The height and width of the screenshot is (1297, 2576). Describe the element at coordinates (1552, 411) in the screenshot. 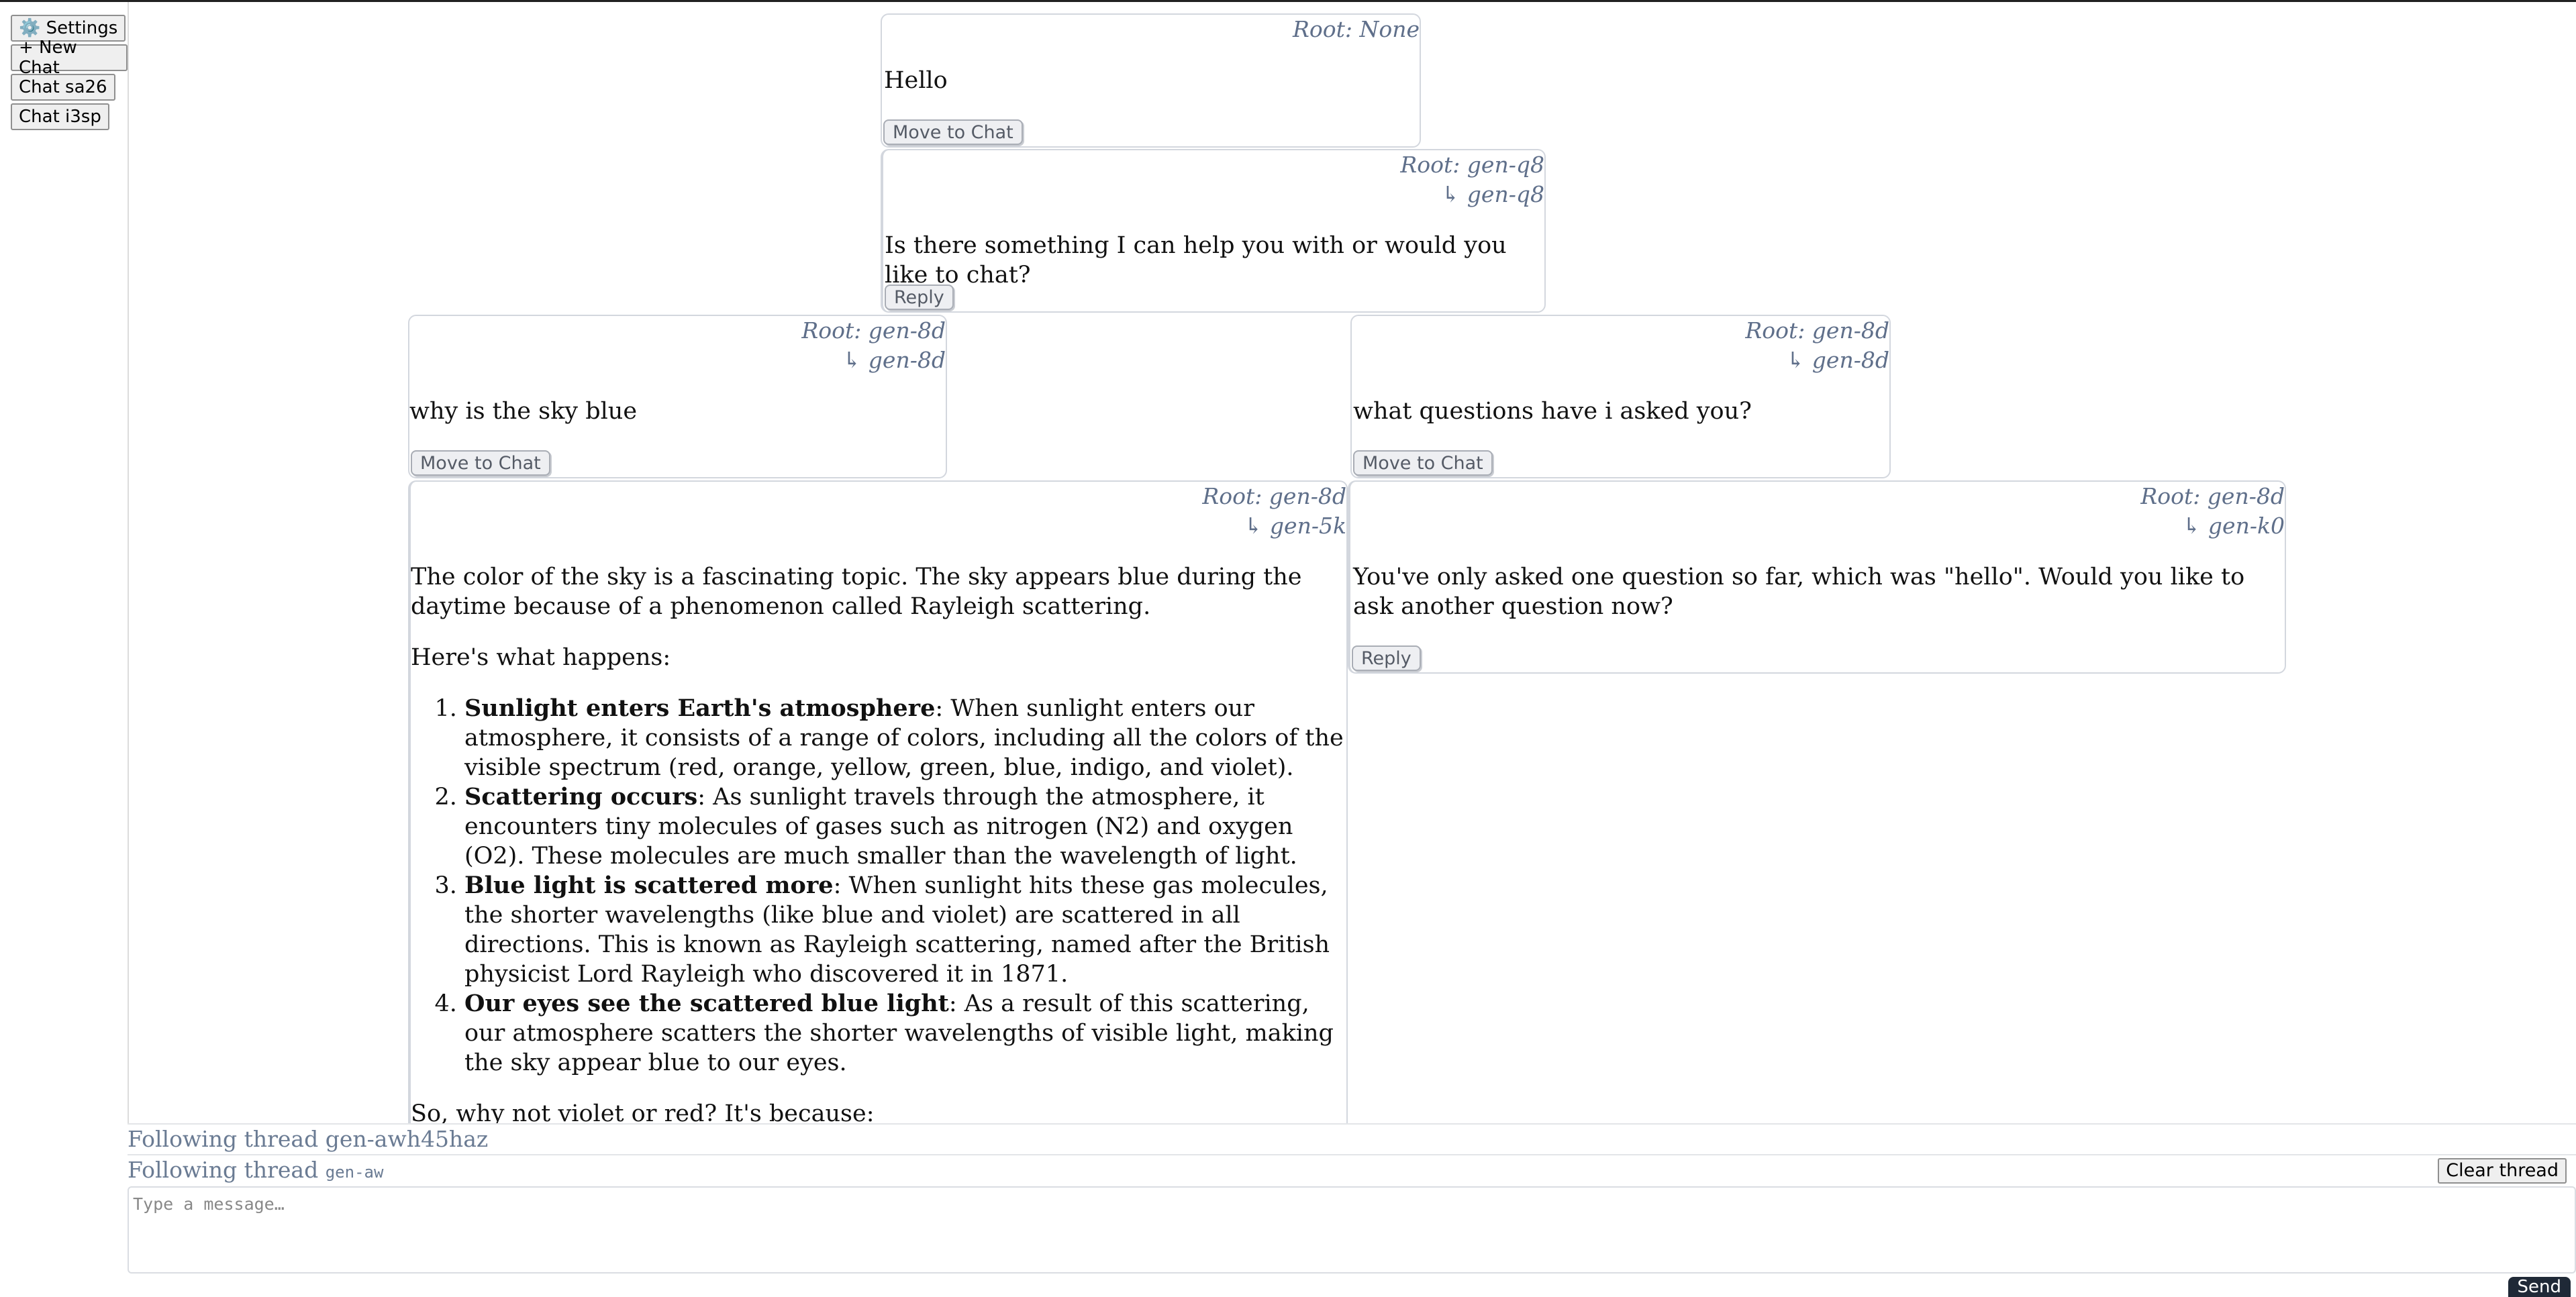

I see `message-text: what questions have i asked you?` at that location.